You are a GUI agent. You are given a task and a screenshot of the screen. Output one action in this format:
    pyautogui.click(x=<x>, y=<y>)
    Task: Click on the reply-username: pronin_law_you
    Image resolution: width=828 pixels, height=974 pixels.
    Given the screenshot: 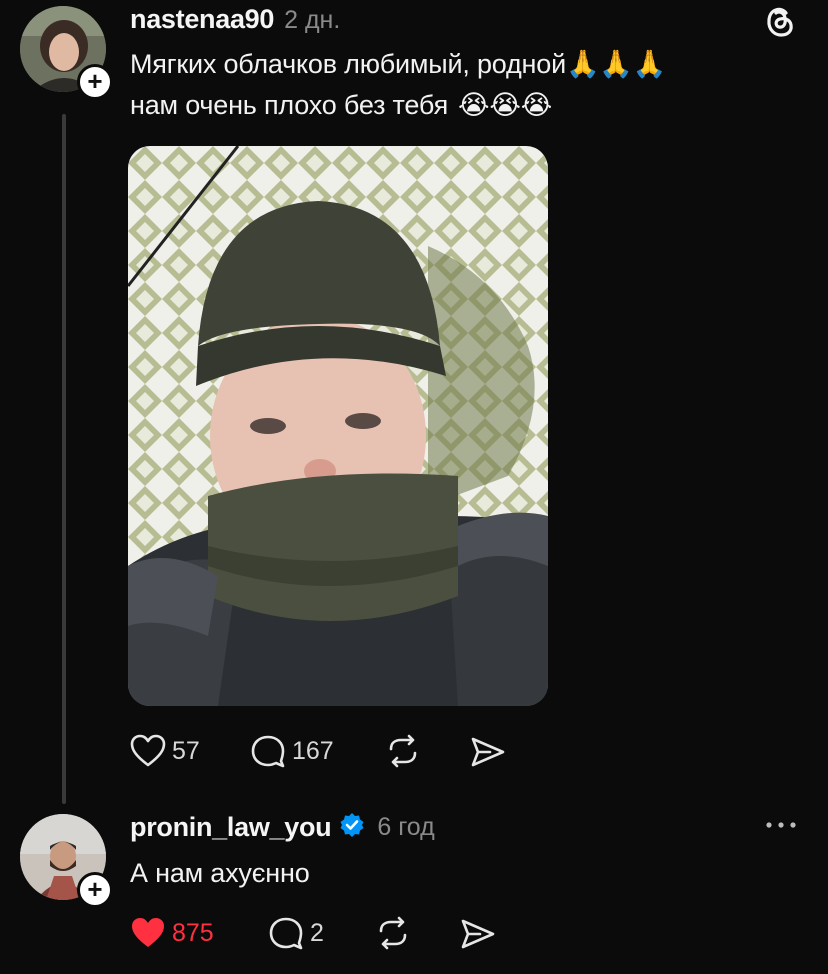 What is the action you would take?
    pyautogui.click(x=231, y=827)
    